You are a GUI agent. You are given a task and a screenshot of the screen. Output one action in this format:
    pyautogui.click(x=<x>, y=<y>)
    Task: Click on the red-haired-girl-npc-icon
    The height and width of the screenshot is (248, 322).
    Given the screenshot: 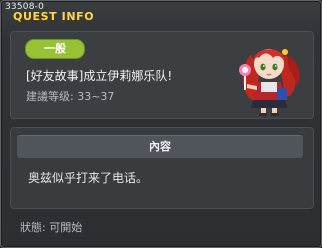 What is the action you would take?
    pyautogui.click(x=269, y=82)
    